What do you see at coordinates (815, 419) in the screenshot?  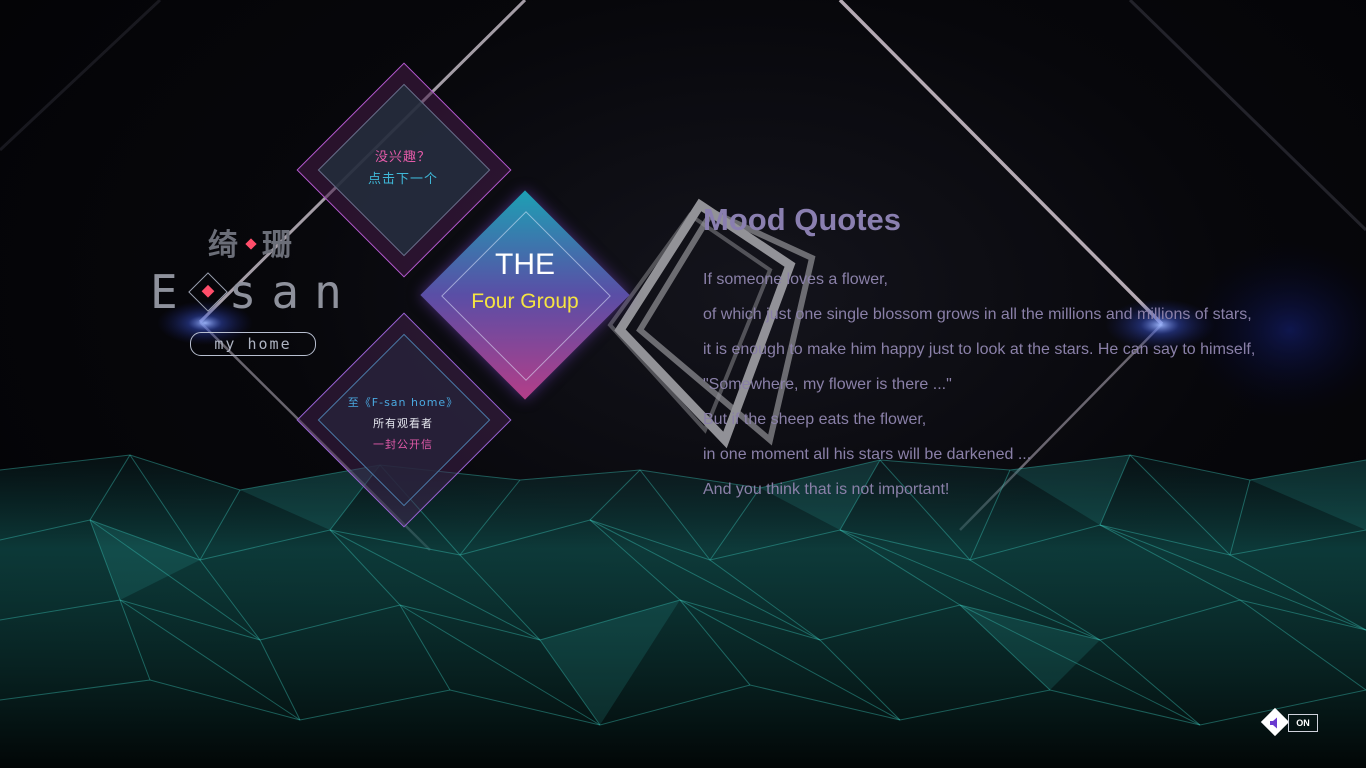 I see `quote-line: But if the sheep eats the flower,` at bounding box center [815, 419].